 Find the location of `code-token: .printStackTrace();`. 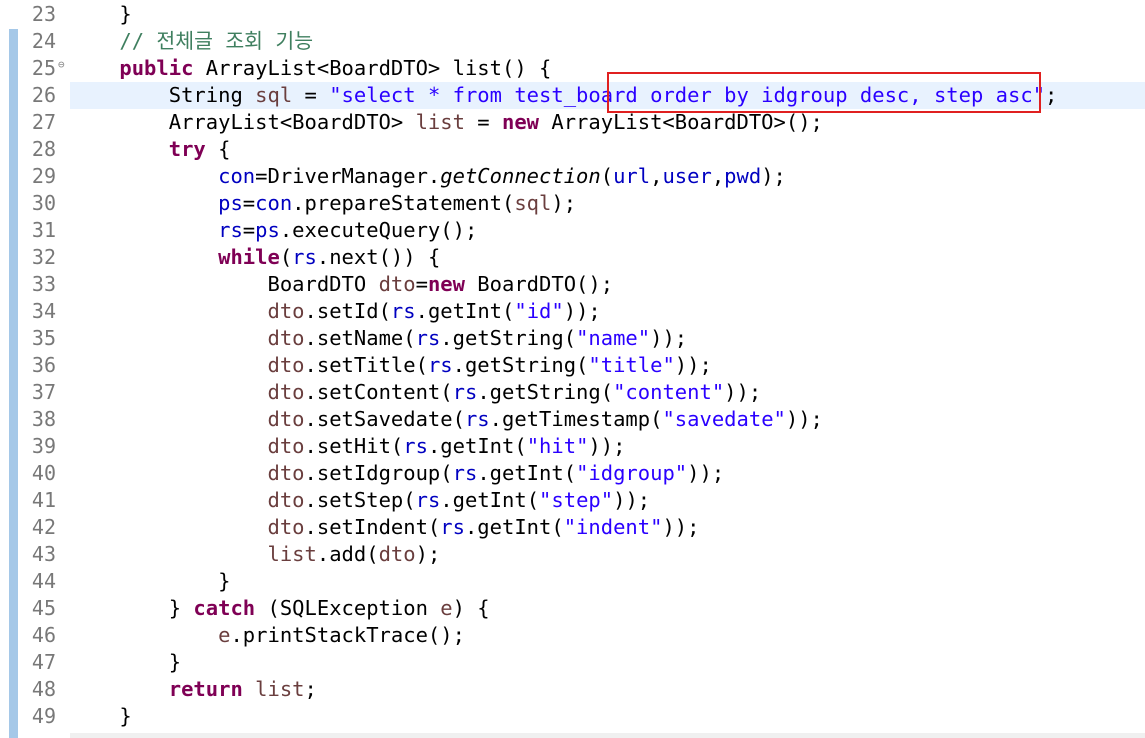

code-token: .printStackTrace(); is located at coordinates (347, 635).